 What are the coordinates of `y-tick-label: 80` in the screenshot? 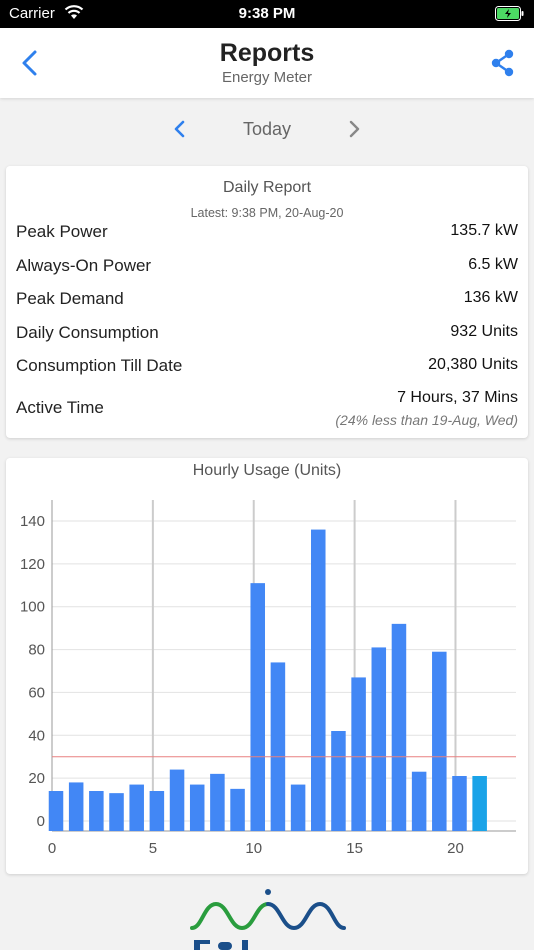 It's located at (36, 650).